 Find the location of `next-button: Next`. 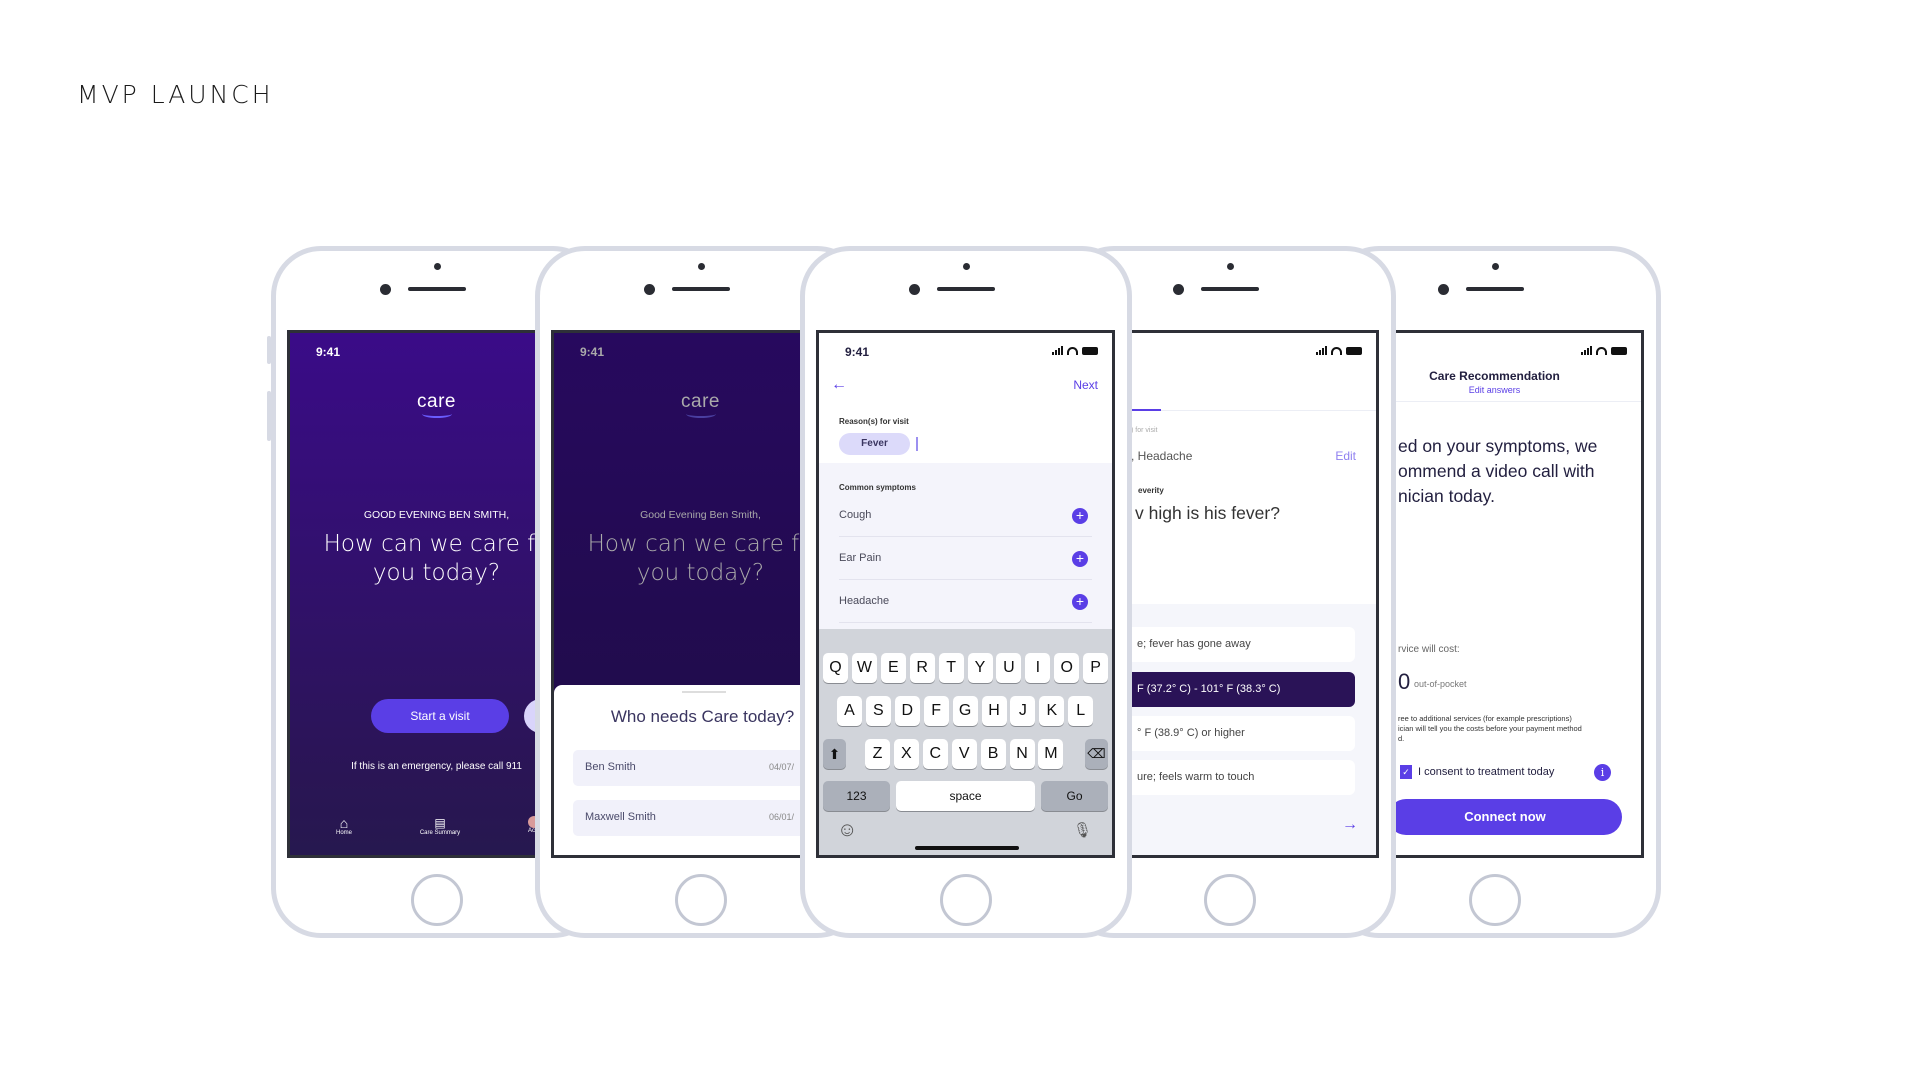

next-button: Next is located at coordinates (1085, 385).